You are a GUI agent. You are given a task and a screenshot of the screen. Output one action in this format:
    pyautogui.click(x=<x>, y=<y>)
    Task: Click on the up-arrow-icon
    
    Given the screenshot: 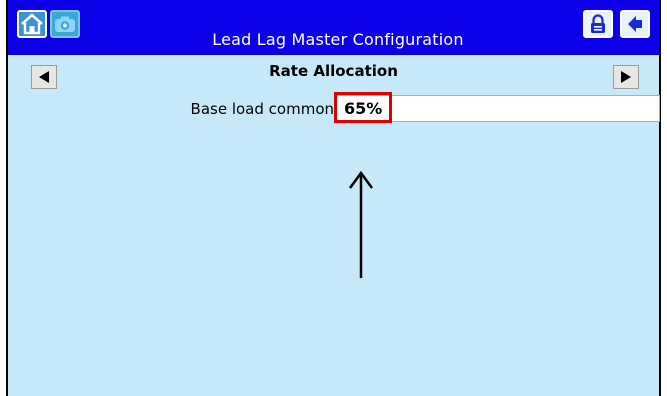 What is the action you would take?
    pyautogui.click(x=361, y=224)
    